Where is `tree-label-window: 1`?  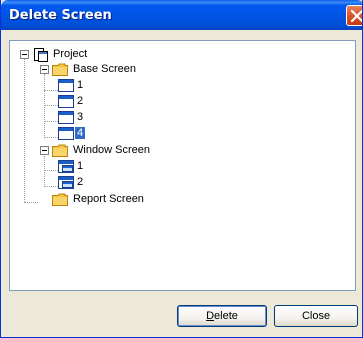
tree-label-window: 1 is located at coordinates (80, 166).